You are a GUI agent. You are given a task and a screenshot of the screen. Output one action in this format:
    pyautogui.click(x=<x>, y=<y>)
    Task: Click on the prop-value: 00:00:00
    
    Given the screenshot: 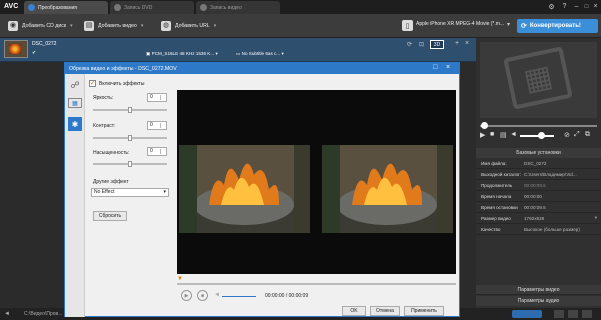 What is the action you would take?
    pyautogui.click(x=533, y=196)
    